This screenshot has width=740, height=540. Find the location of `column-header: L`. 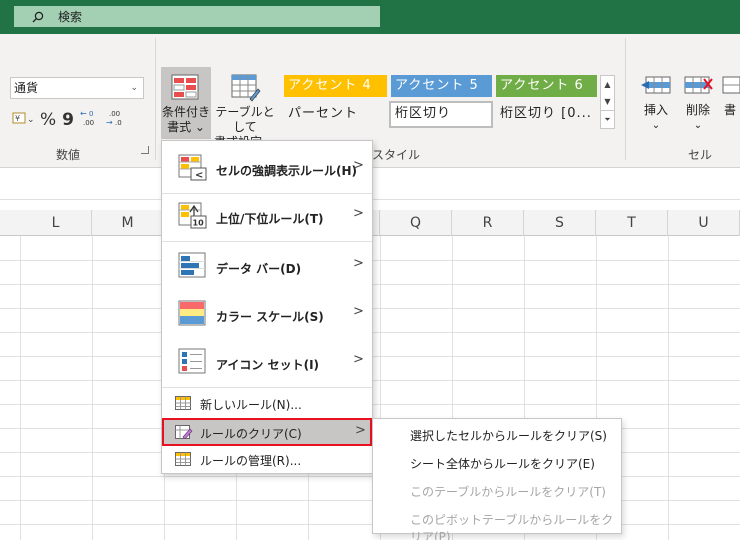

column-header: L is located at coordinates (56, 223).